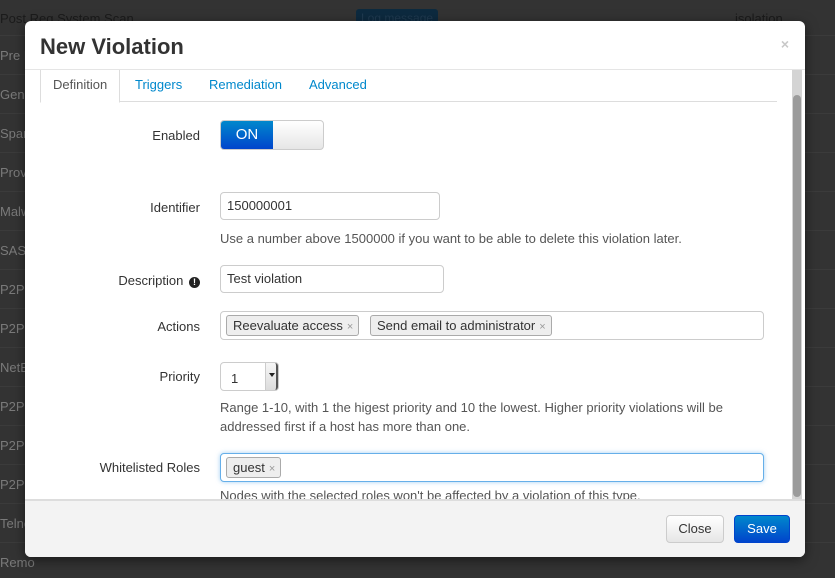 The width and height of the screenshot is (835, 578). I want to click on modal-title: New Violation, so click(112, 46).